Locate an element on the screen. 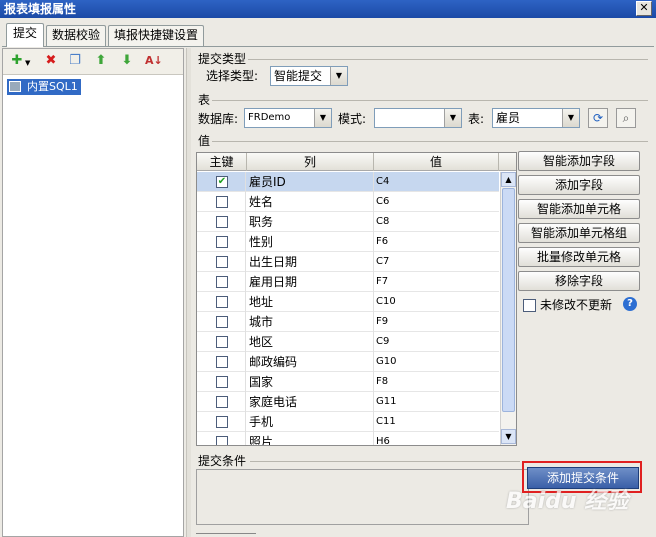  preview-button: ⌕ is located at coordinates (626, 118).